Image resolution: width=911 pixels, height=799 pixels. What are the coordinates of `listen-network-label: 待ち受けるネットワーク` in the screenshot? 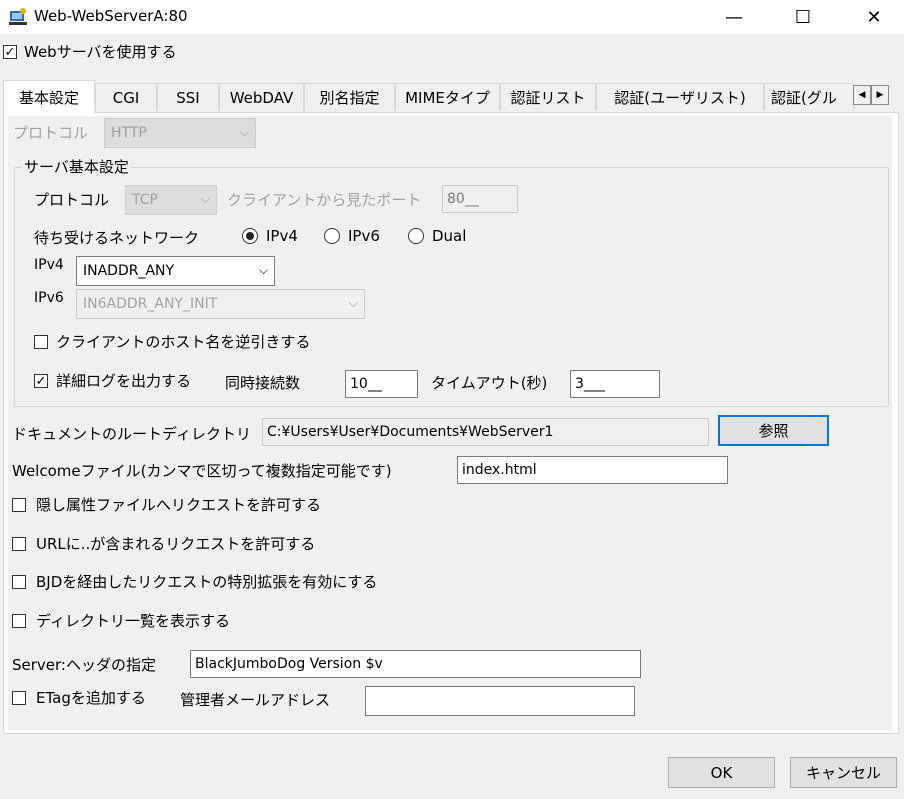 It's located at (117, 238).